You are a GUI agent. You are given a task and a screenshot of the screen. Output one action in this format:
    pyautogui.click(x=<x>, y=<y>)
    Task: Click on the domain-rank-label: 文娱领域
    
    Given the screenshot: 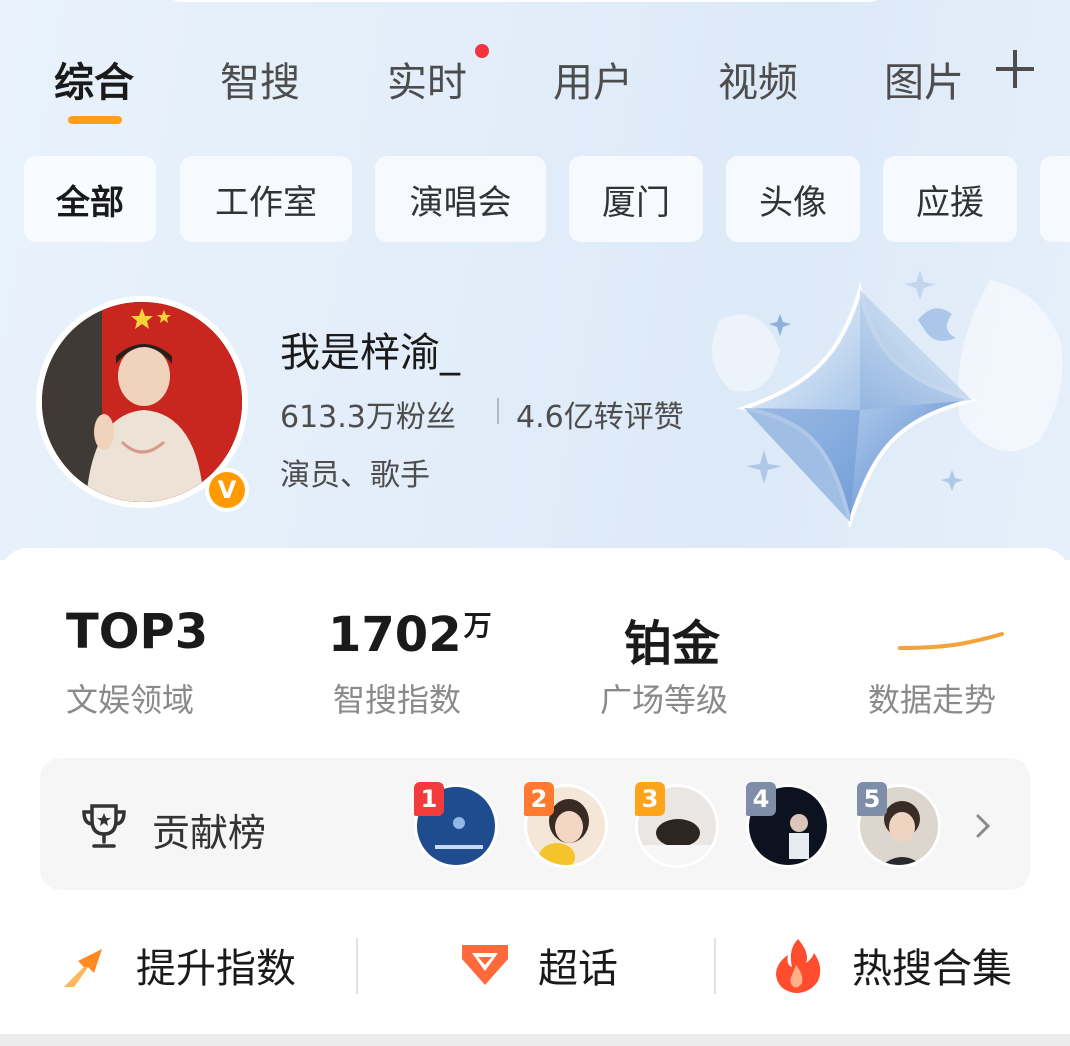 What is the action you would take?
    pyautogui.click(x=130, y=700)
    